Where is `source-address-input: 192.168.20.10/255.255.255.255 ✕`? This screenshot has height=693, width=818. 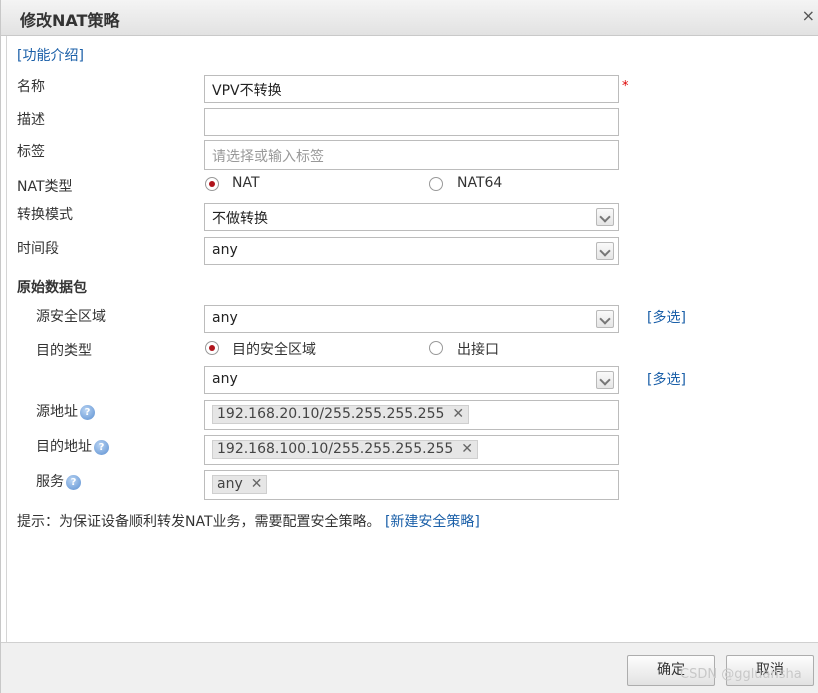
source-address-input: 192.168.20.10/255.255.255.255 ✕ is located at coordinates (411, 415).